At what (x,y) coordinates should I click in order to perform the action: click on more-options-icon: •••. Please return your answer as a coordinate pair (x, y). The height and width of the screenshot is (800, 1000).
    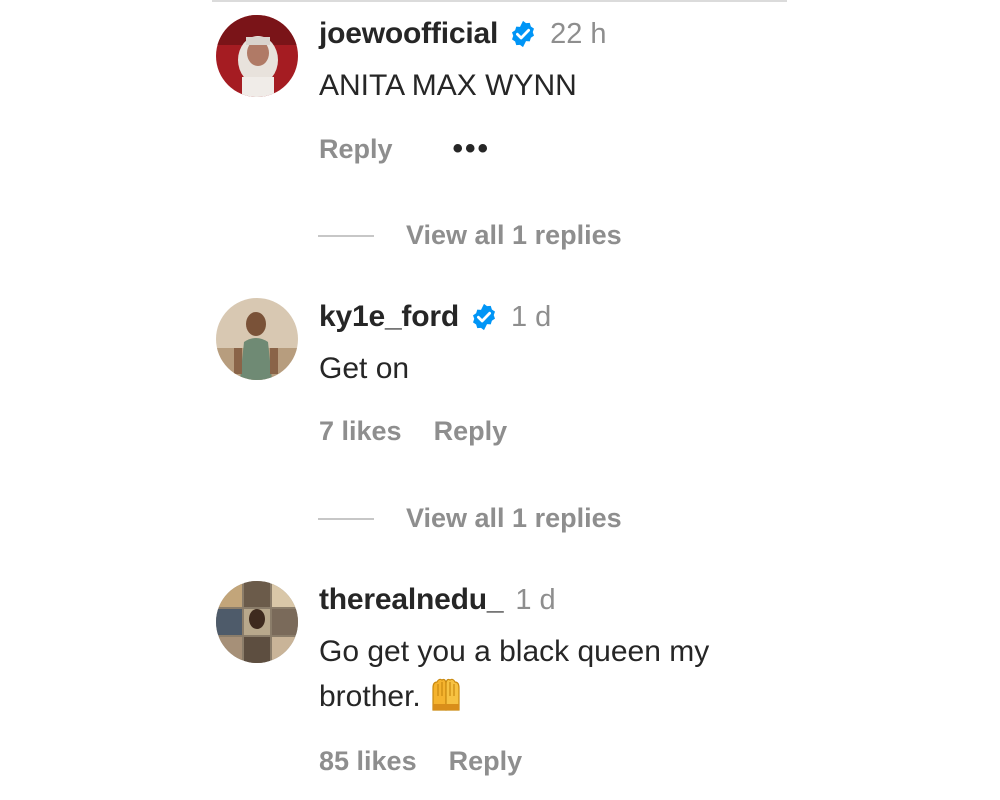
    Looking at the image, I should click on (472, 149).